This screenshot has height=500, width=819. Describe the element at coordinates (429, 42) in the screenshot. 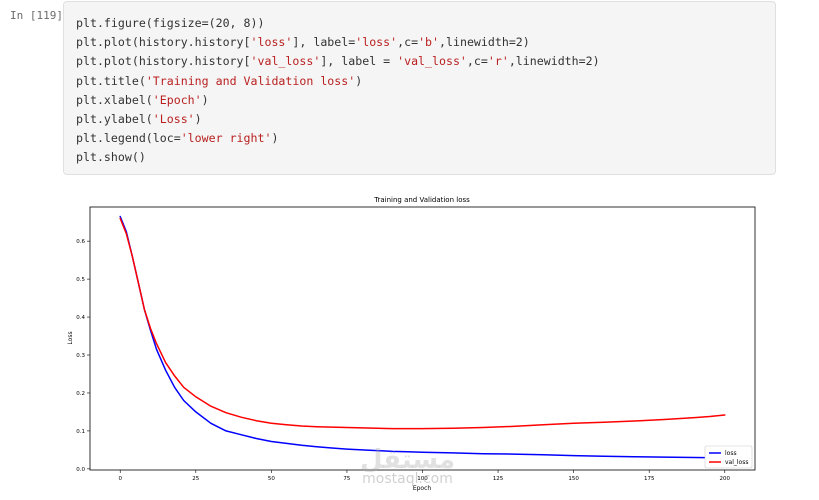

I see `code-string-literal: 'b'` at that location.